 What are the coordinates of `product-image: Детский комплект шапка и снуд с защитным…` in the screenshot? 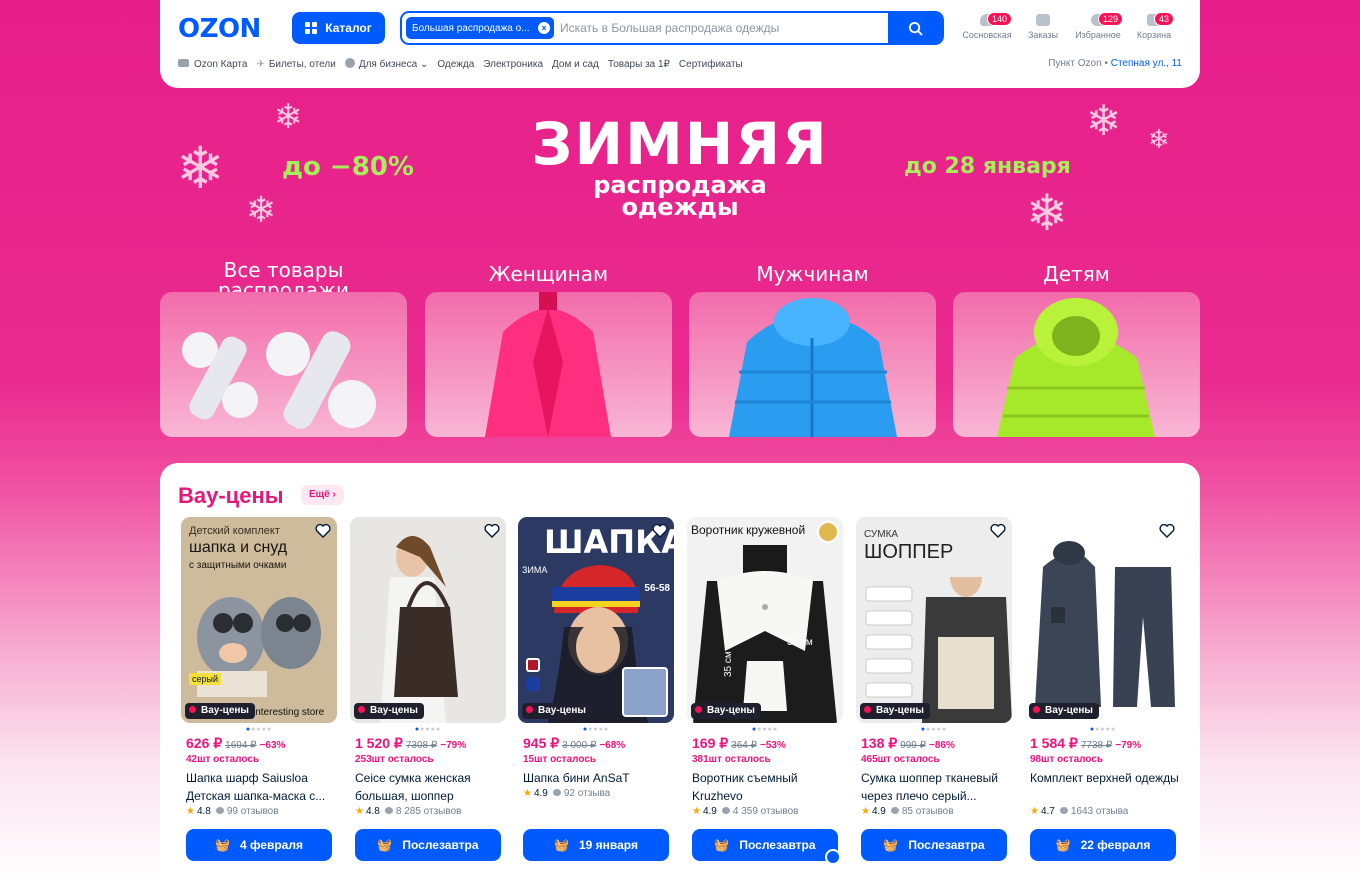 It's located at (259, 620).